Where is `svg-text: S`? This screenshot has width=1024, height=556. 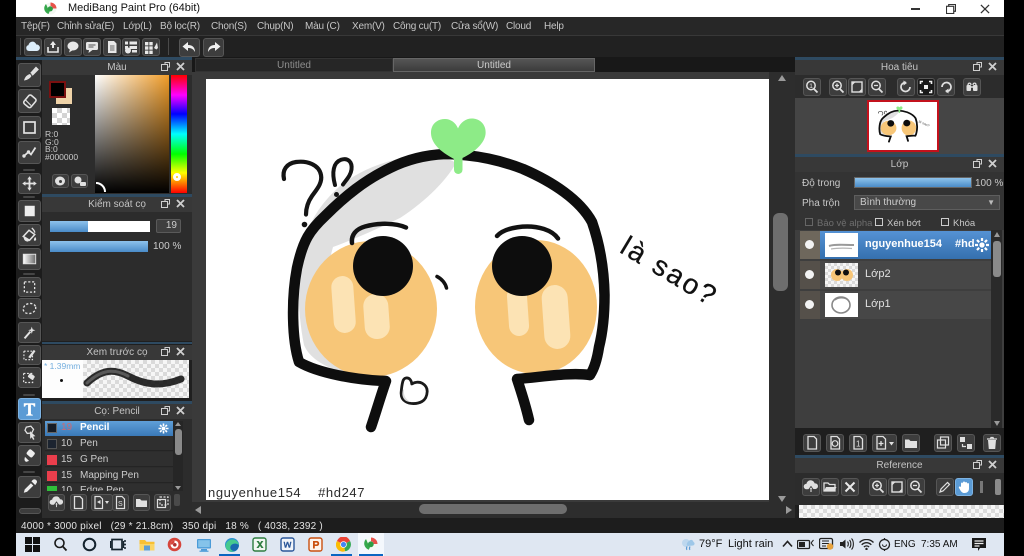
svg-text: S is located at coordinates (120, 504).